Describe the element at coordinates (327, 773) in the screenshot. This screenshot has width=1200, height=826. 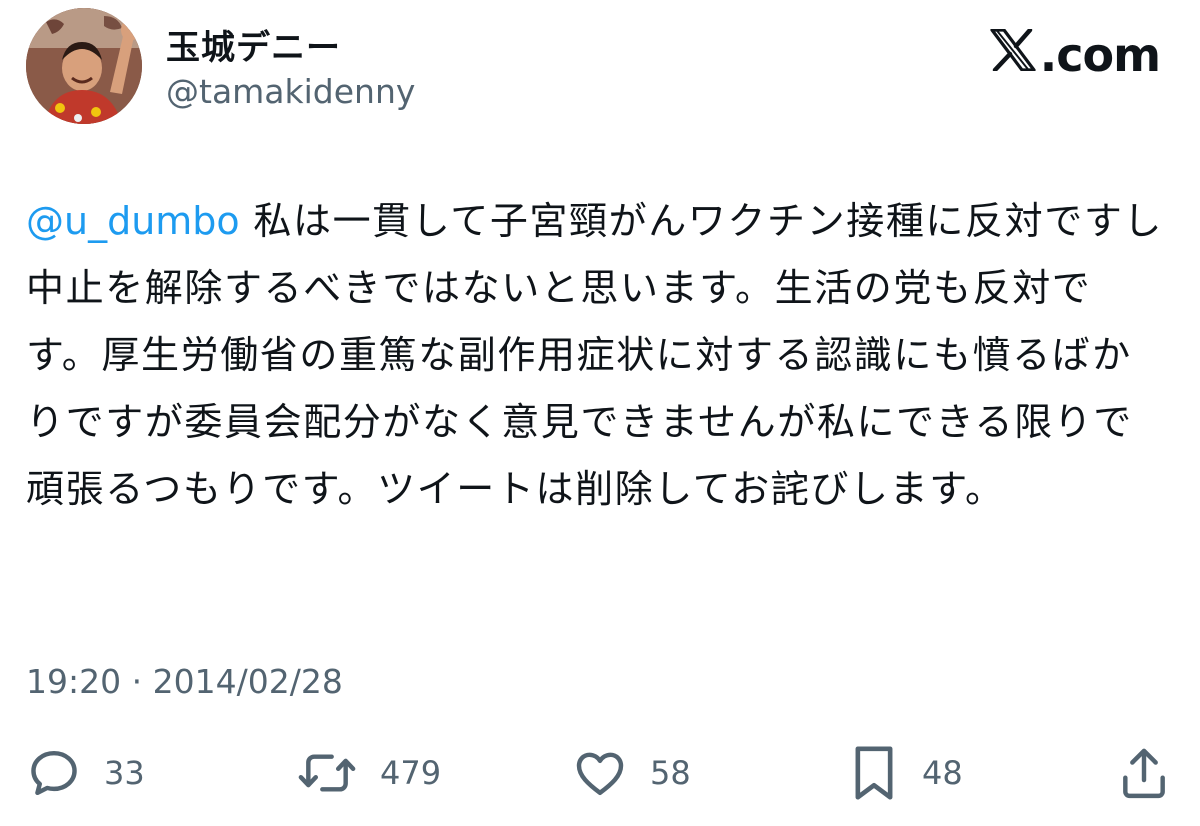
I see `retweet-icon` at that location.